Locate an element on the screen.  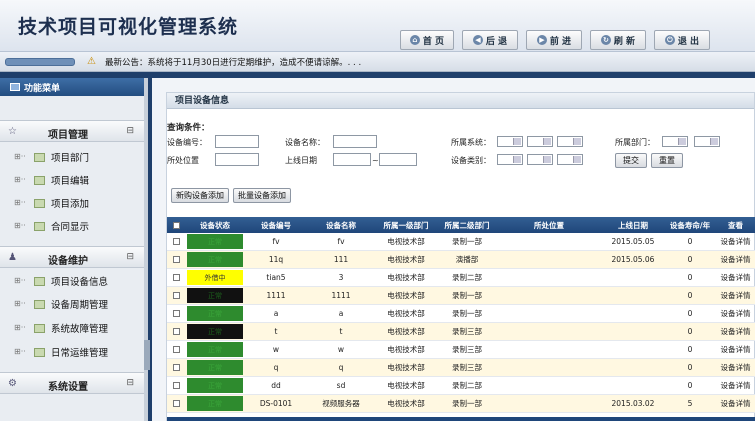
select-all-checkbox is located at coordinates (176, 225).